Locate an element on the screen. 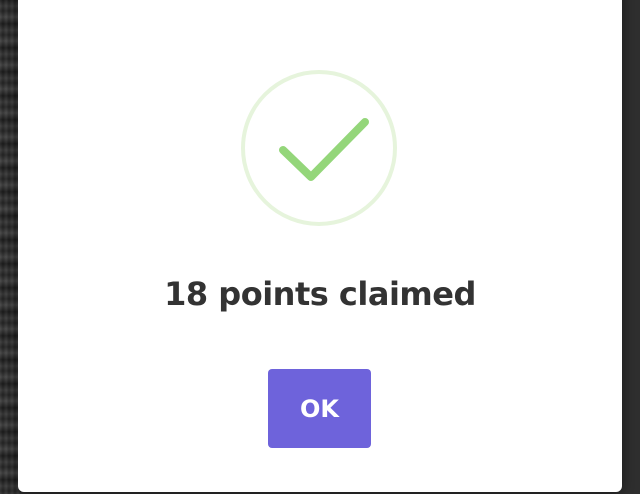  ok-button: OK is located at coordinates (319, 408).